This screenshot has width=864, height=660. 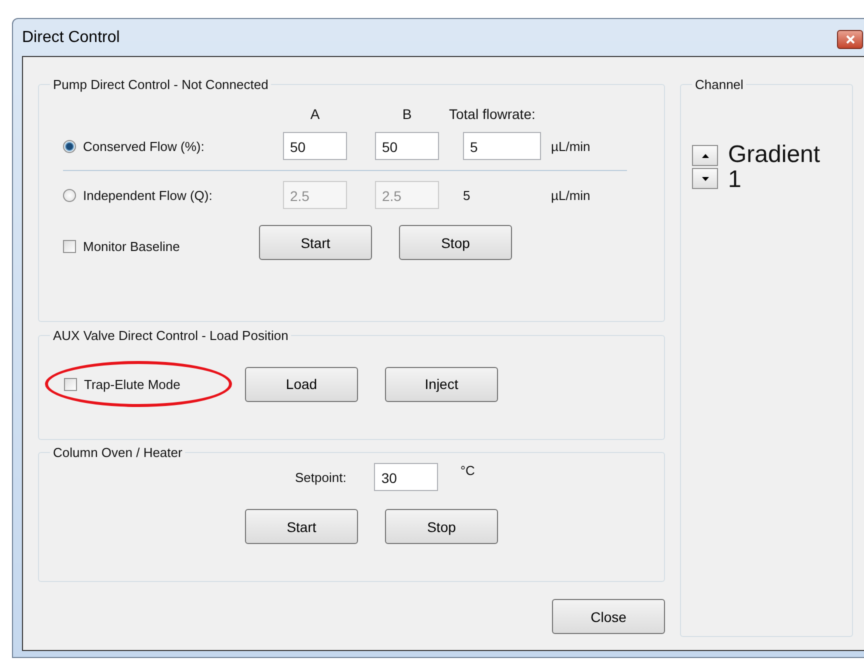 What do you see at coordinates (492, 114) in the screenshot?
I see `column-header: Total flowrate:` at bounding box center [492, 114].